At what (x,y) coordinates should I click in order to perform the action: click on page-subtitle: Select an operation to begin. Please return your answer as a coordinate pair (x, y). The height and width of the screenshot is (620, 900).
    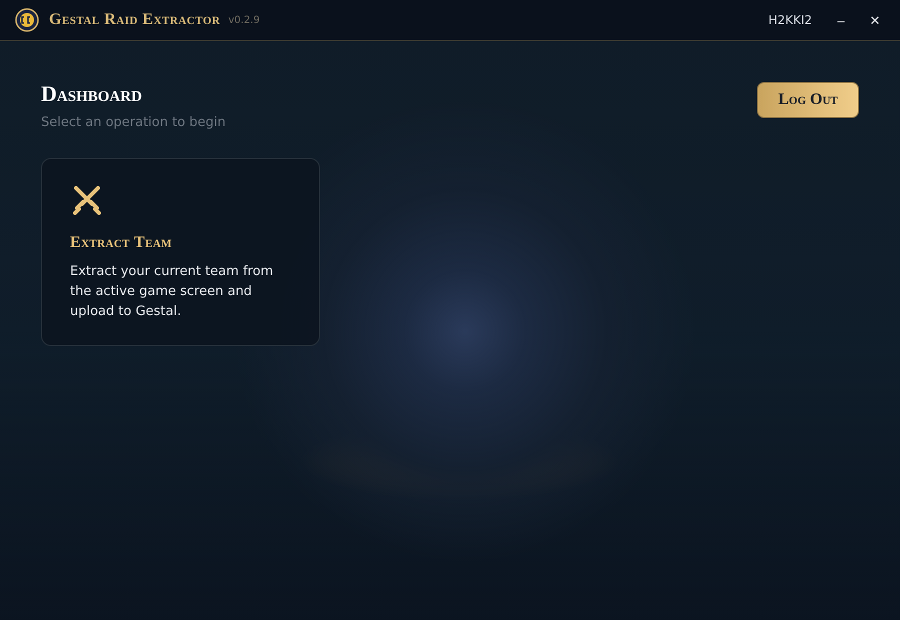
    Looking at the image, I should click on (133, 122).